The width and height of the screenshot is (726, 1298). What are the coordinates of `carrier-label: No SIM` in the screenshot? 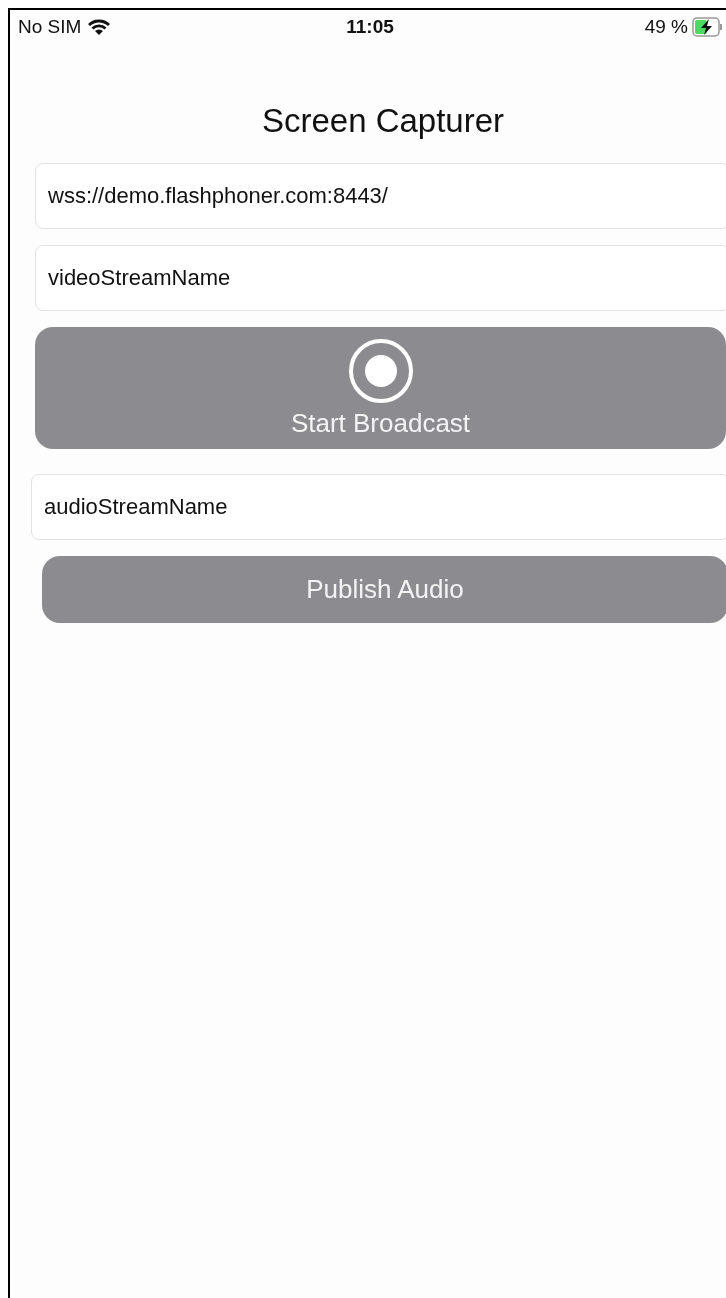 It's located at (50, 27).